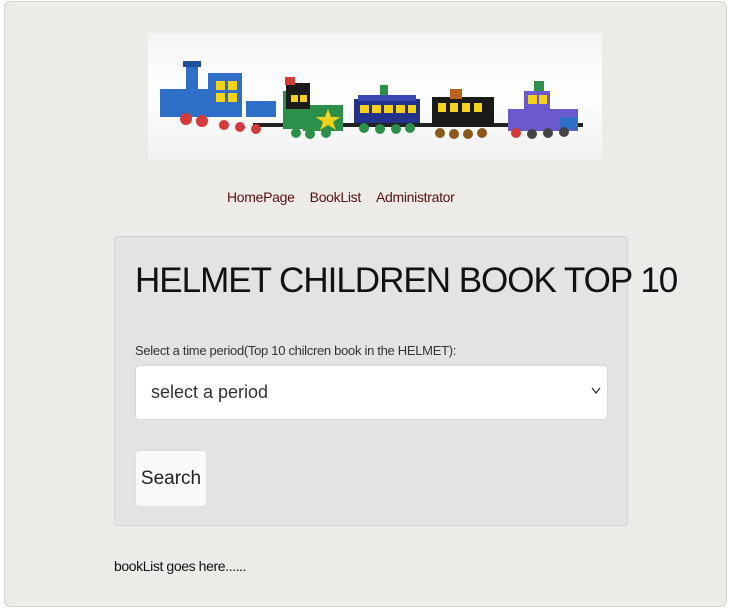  I want to click on search-button: Search, so click(171, 478).